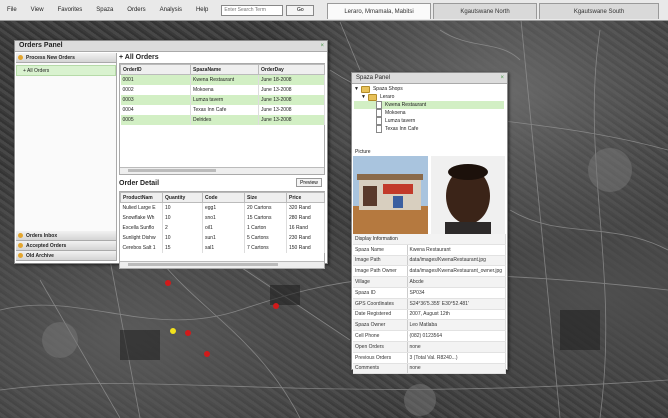  What do you see at coordinates (141, 248) in the screenshot?
I see `product-cell: Cerebos Salt 1` at bounding box center [141, 248].